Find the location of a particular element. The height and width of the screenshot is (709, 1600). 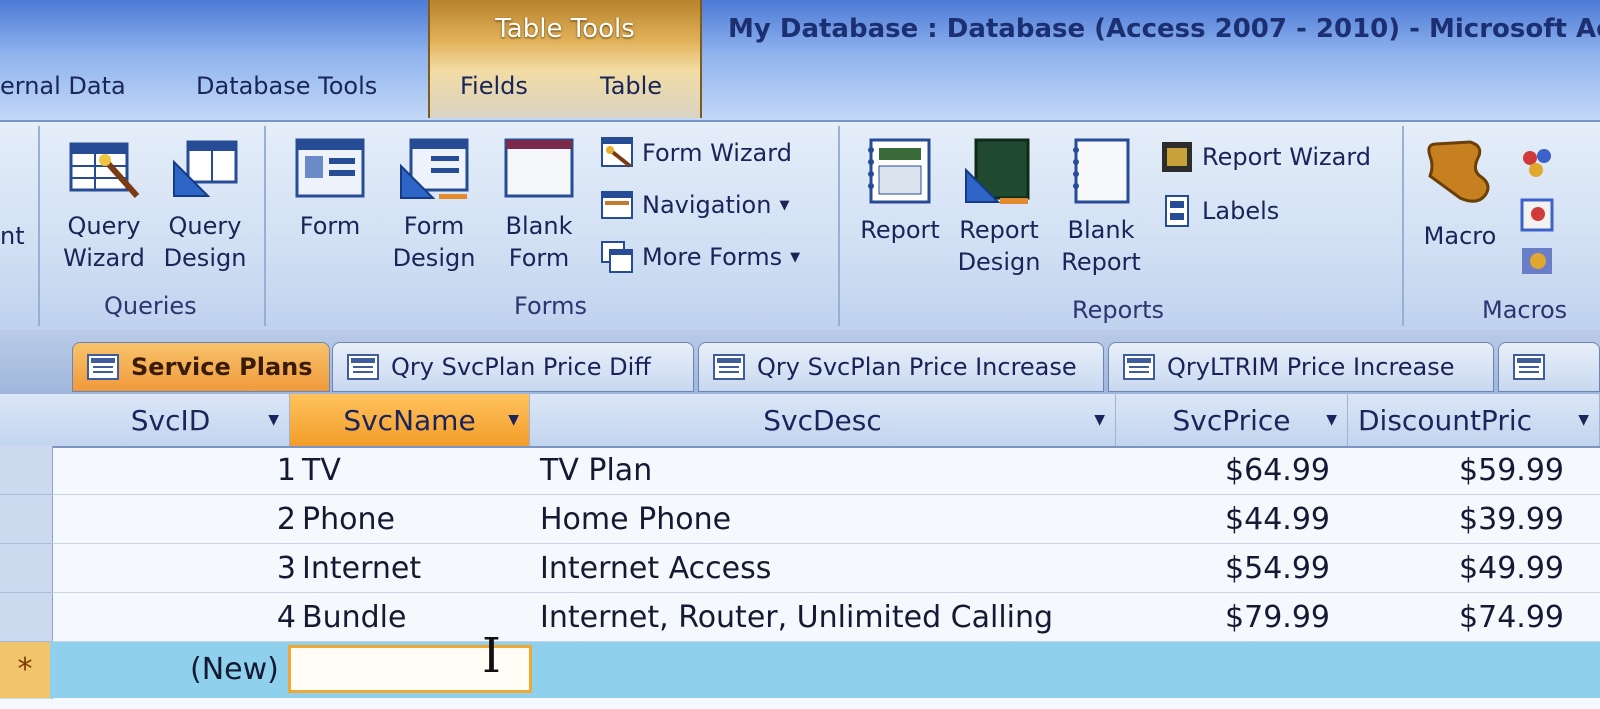

partial-button: nt is located at coordinates (15, 236).